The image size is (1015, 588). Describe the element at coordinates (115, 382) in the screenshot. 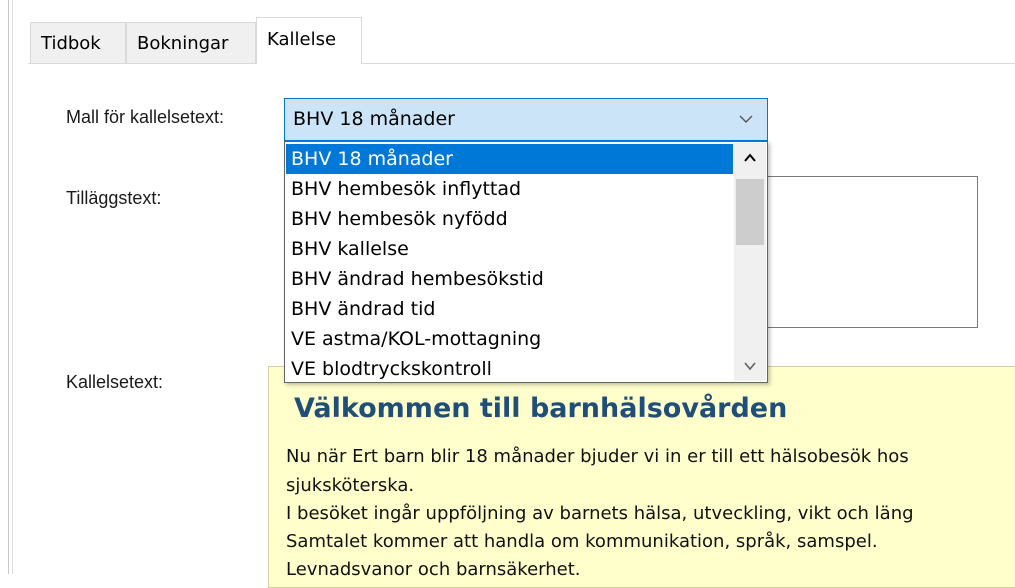

I see `kallelsetext-label: Kallelsetext:` at that location.